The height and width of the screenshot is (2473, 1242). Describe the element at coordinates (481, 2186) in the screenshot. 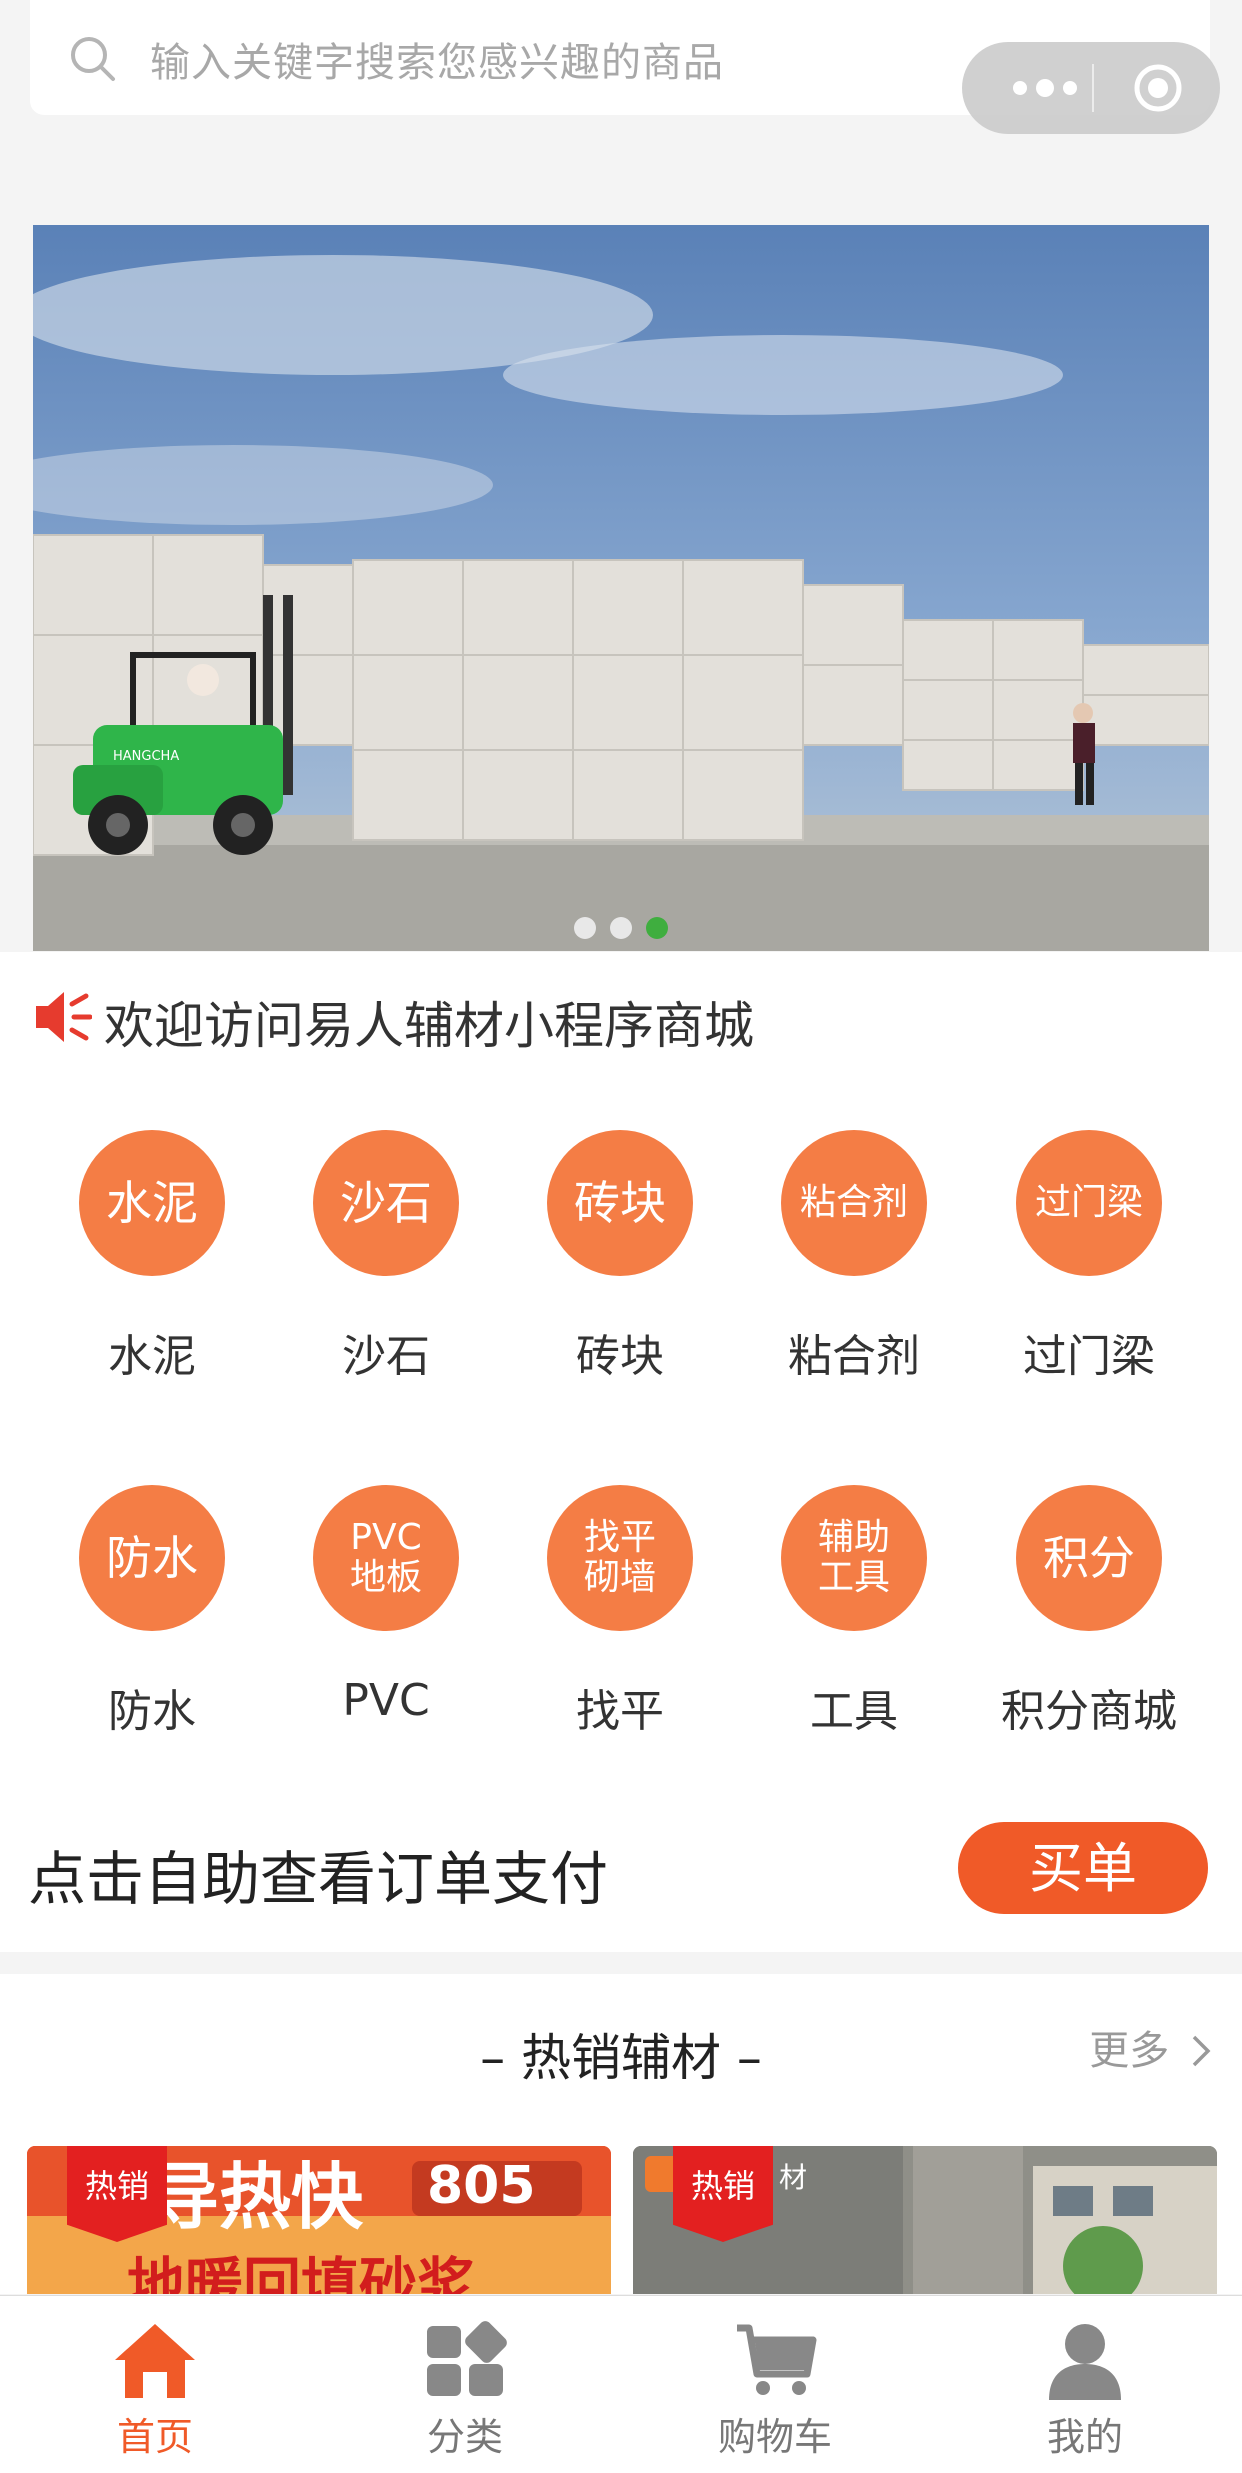

I see `product-badge: 805` at that location.